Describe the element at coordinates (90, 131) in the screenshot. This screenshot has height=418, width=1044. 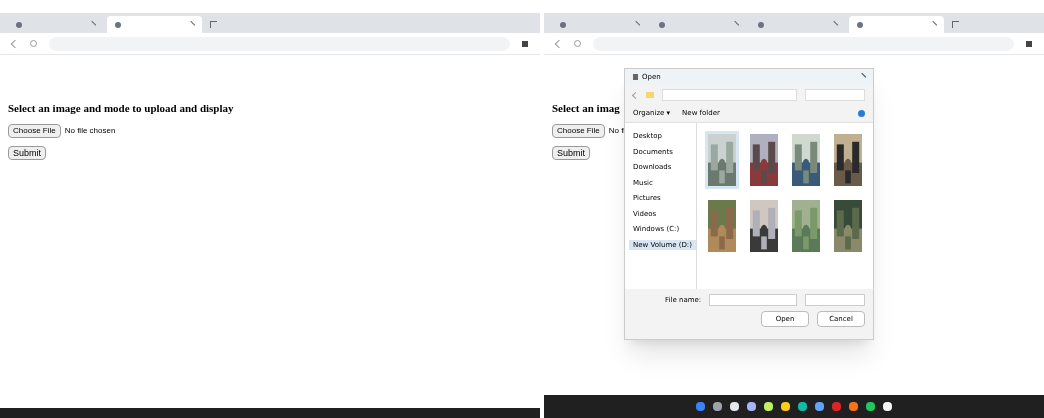
I see `file-status: No file chosen` at that location.